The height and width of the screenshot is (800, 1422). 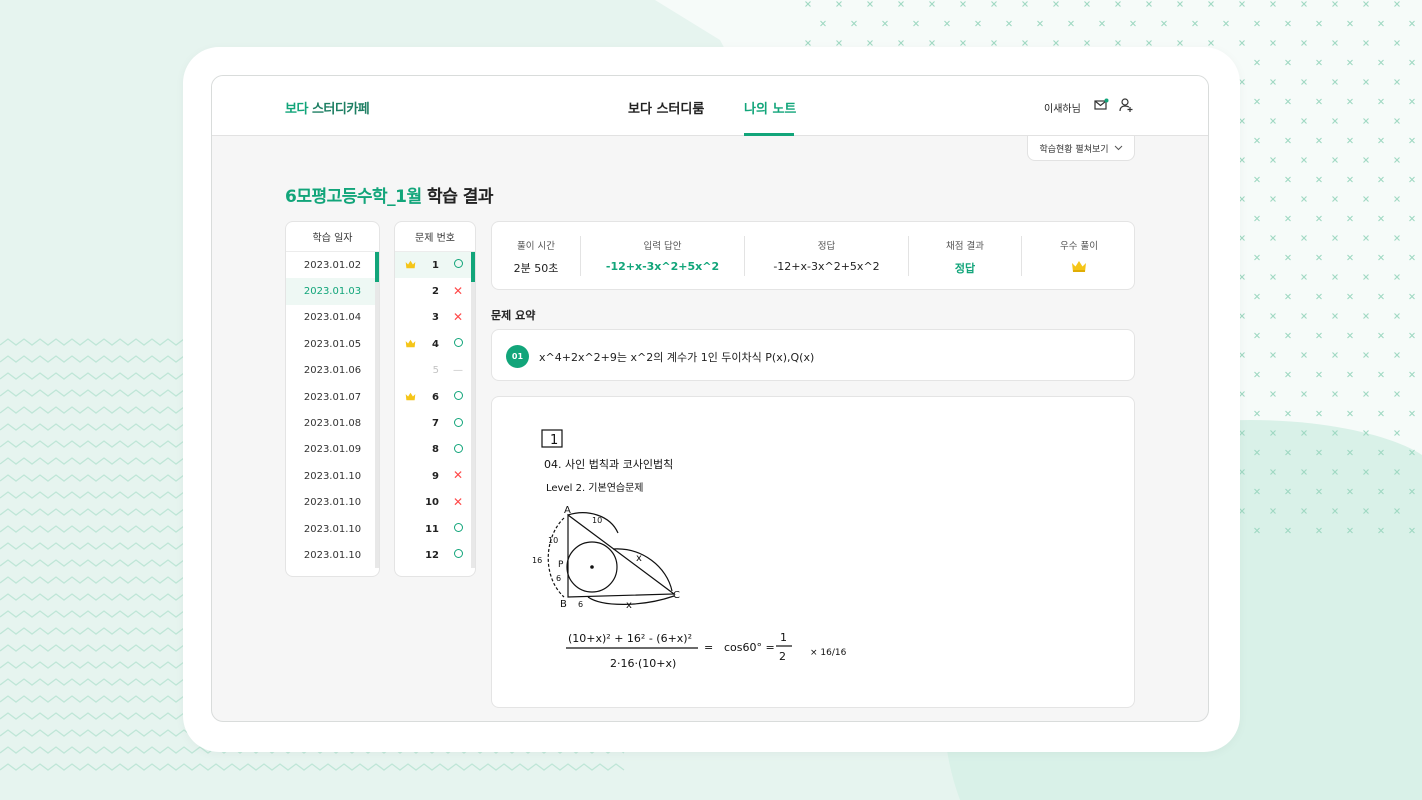 I want to click on date-list-header: 학습 일자, so click(x=332, y=237).